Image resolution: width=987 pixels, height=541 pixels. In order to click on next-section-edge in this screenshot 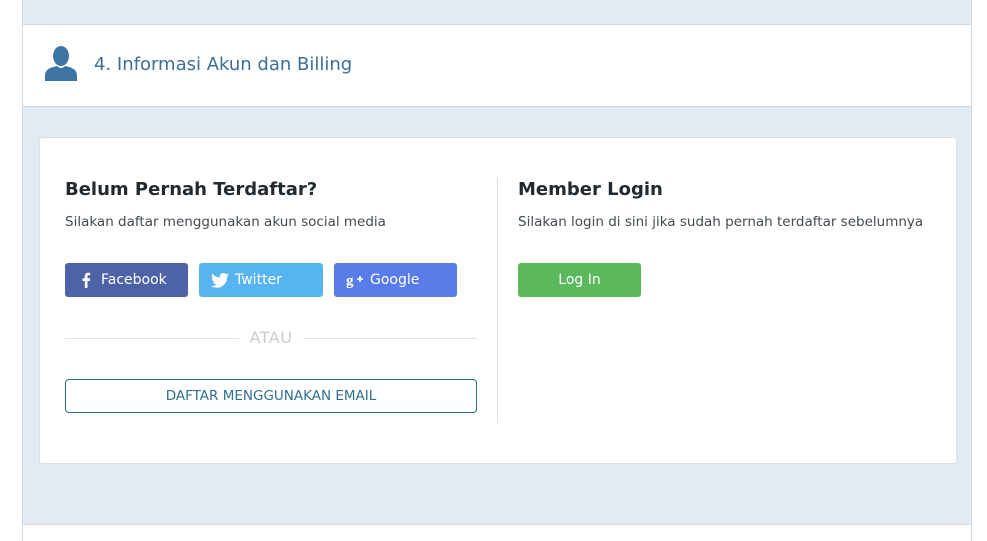, I will do `click(497, 532)`.